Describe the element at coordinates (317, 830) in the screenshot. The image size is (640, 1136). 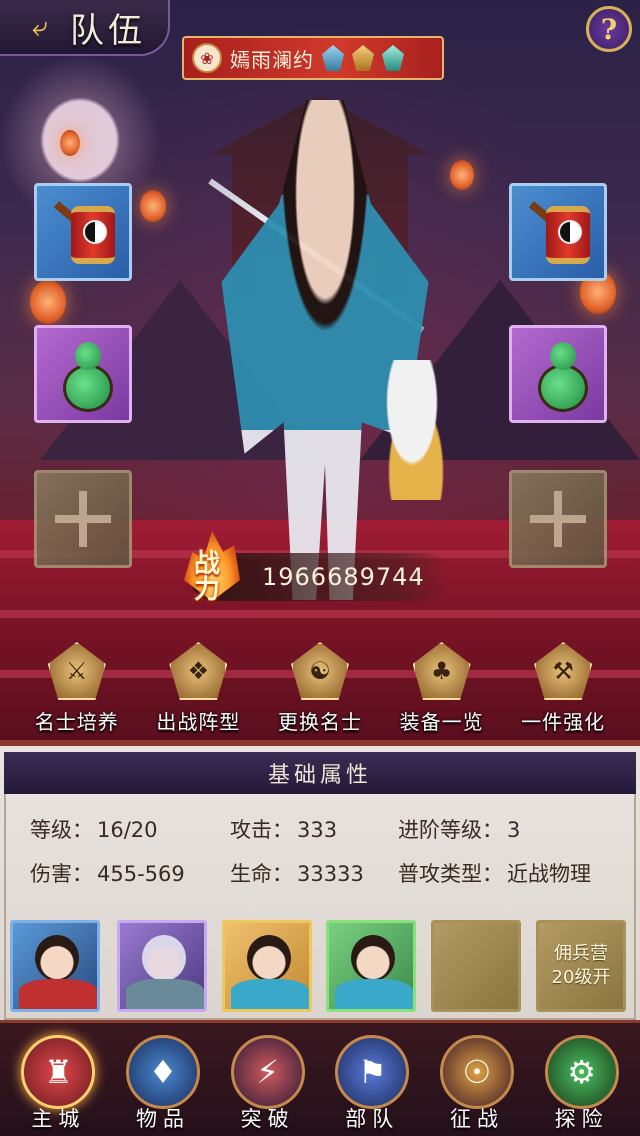
I see `attack-value: 333` at that location.